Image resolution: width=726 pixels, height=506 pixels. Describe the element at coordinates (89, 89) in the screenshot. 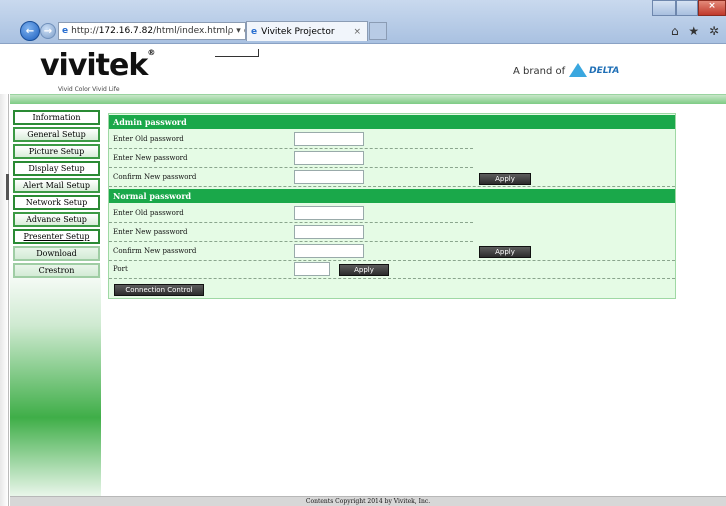

I see `logo-tagline: Vivid Color Vivid Life` at that location.